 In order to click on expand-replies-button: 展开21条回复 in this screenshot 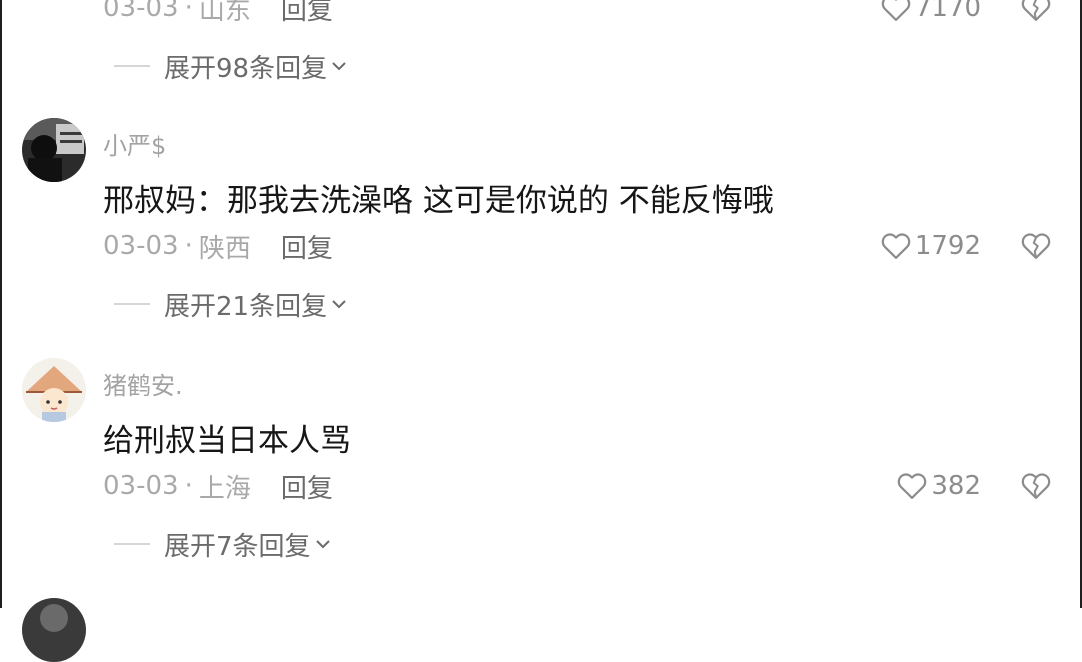, I will do `click(230, 304)`.